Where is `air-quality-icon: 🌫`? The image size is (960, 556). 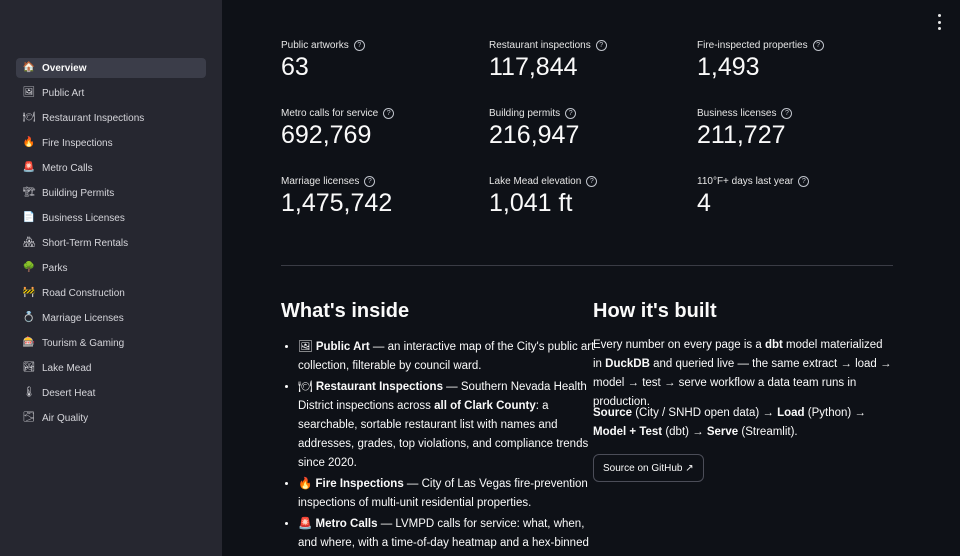 air-quality-icon: 🌫 is located at coordinates (29, 417).